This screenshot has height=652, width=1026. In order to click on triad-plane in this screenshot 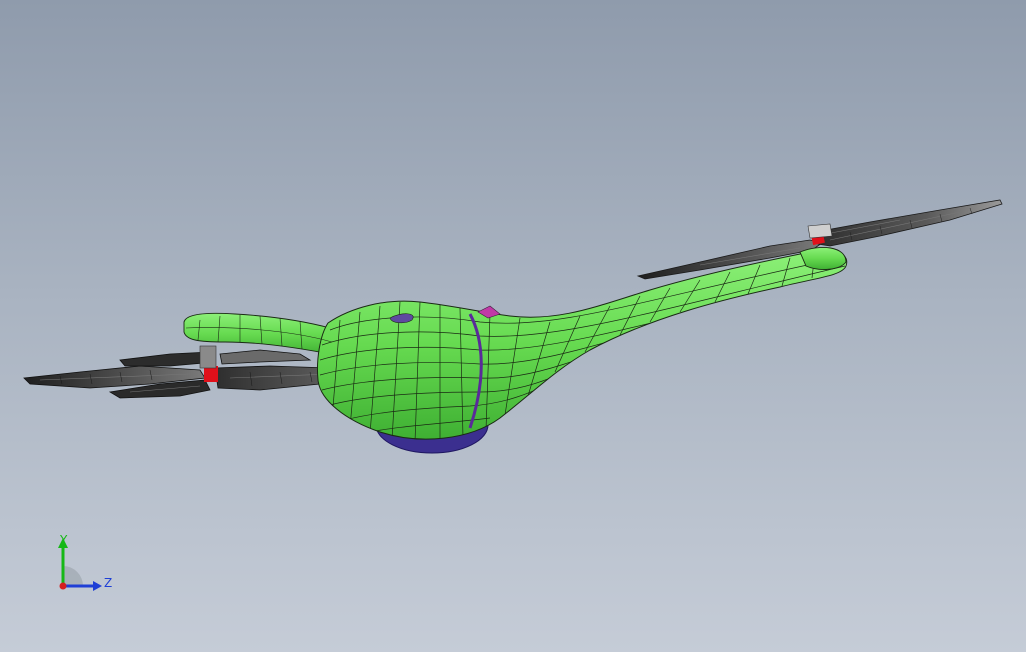, I will do `click(73, 576)`.